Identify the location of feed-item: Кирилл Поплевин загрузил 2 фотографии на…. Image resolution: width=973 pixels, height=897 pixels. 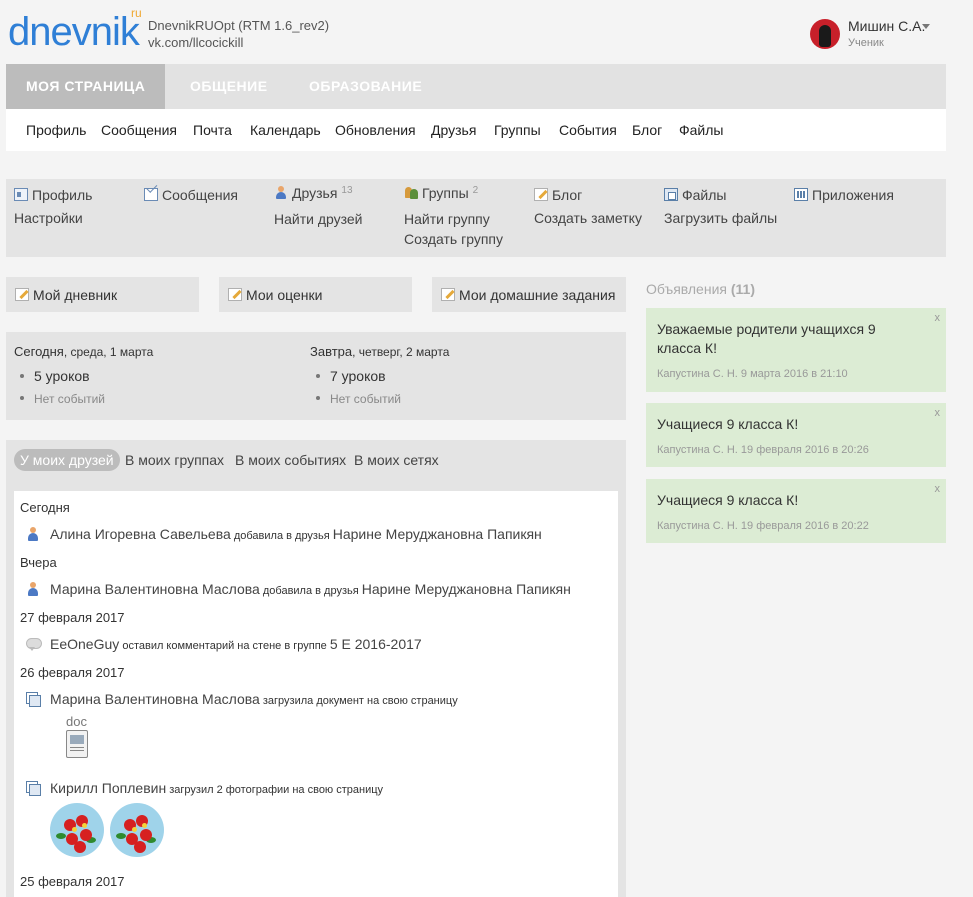
(204, 788).